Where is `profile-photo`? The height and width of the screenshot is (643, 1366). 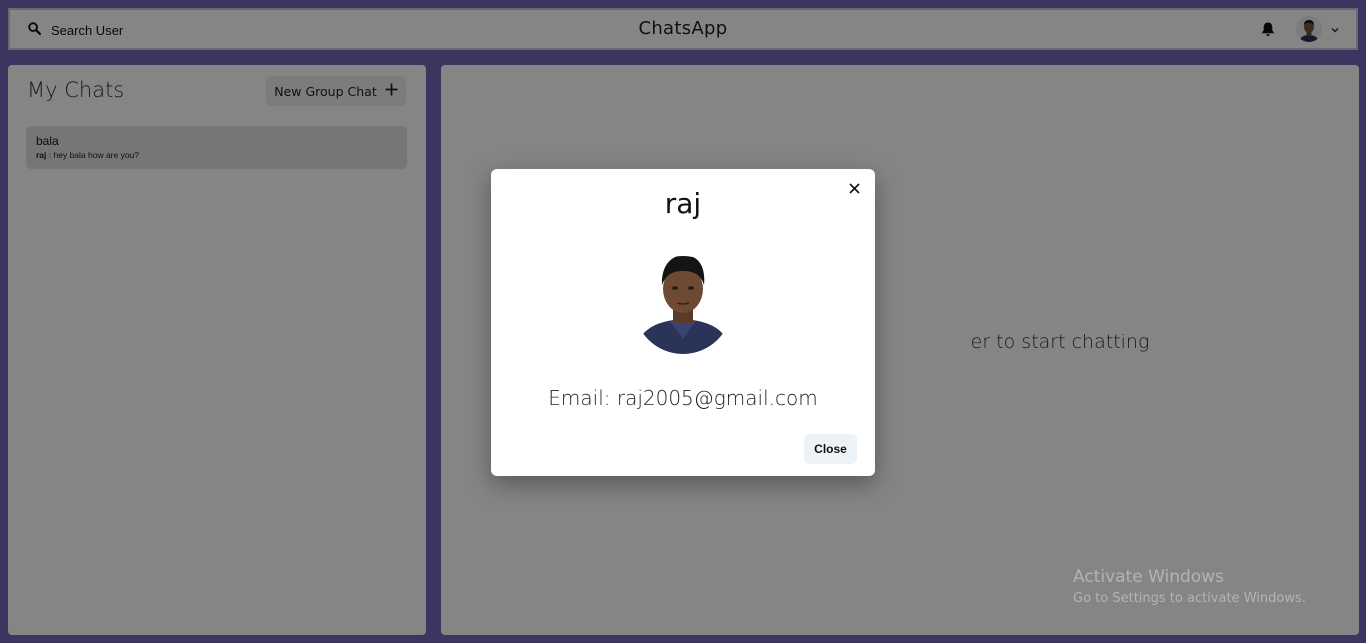
profile-photo is located at coordinates (683, 301).